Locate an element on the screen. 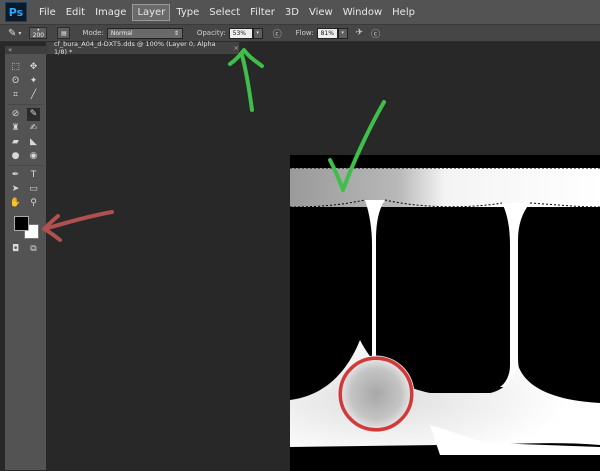  eyedropper-icon: ╱ is located at coordinates (33, 95).